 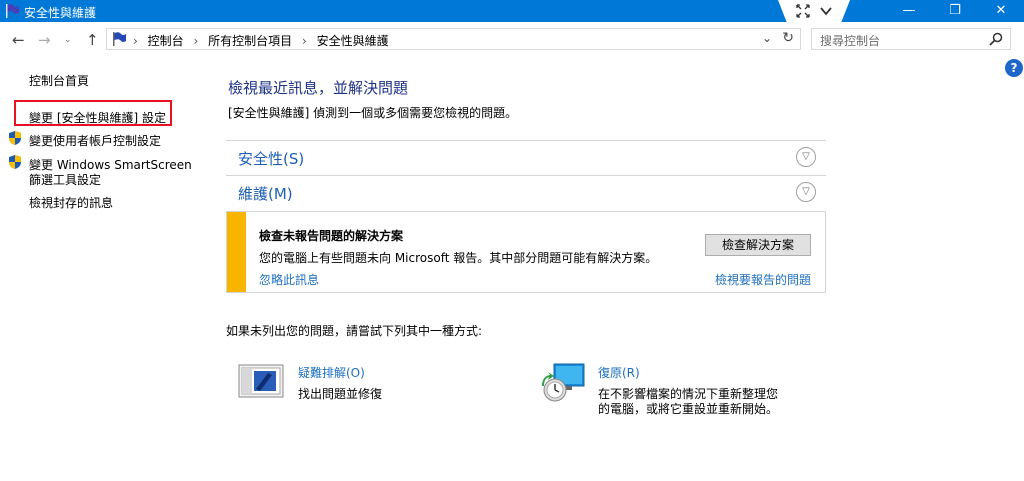 I want to click on tool-name: 復原(R), so click(x=619, y=372).